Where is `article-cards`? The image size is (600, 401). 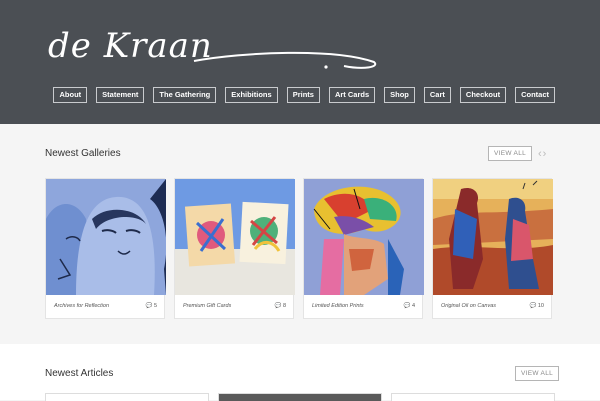
article-cards is located at coordinates (300, 397).